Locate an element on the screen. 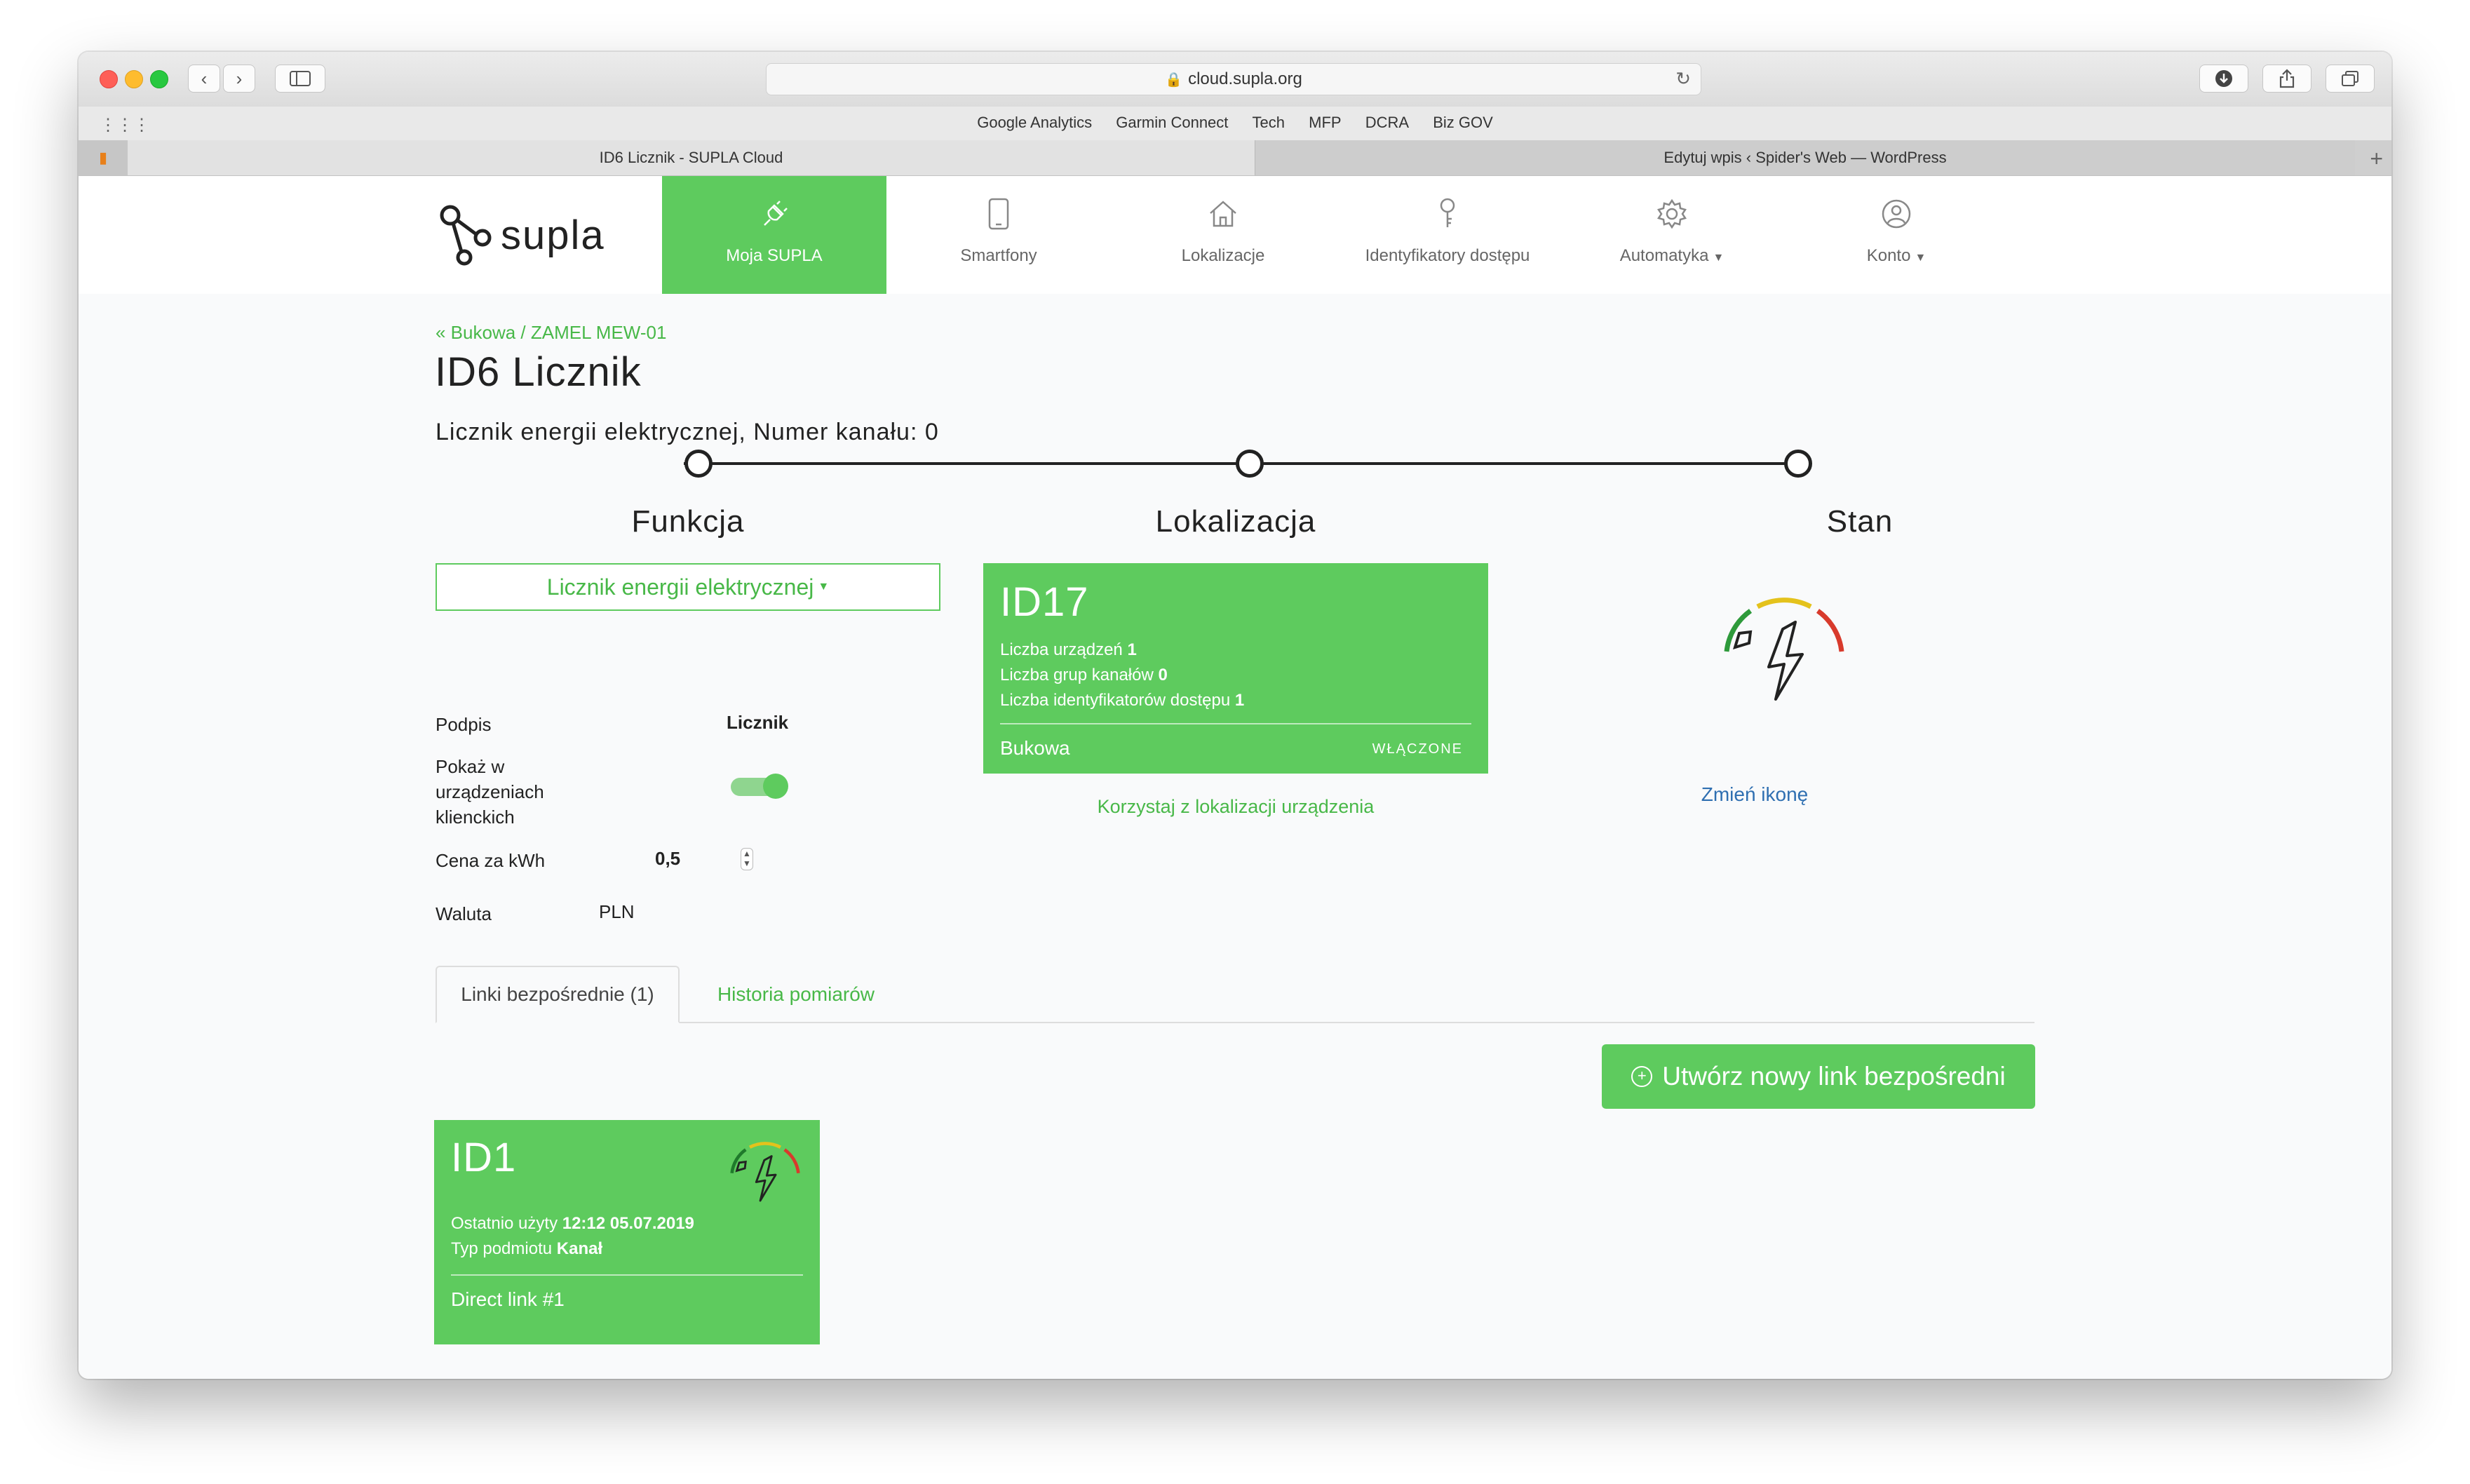  price-input: 0,5 is located at coordinates (667, 859).